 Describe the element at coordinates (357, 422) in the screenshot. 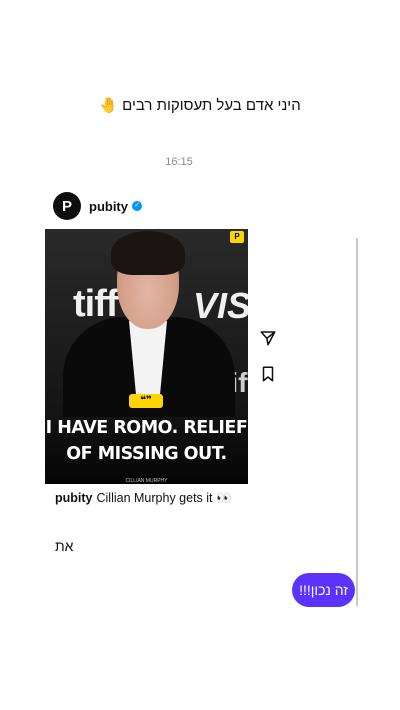

I see `scrollbar` at that location.